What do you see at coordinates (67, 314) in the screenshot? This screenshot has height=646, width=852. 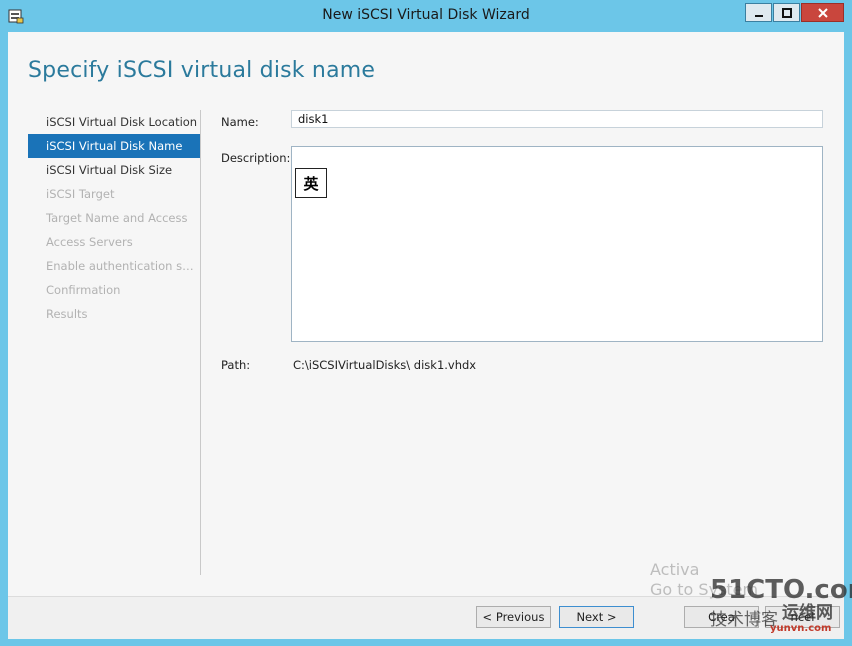 I see `step-results: Results` at bounding box center [67, 314].